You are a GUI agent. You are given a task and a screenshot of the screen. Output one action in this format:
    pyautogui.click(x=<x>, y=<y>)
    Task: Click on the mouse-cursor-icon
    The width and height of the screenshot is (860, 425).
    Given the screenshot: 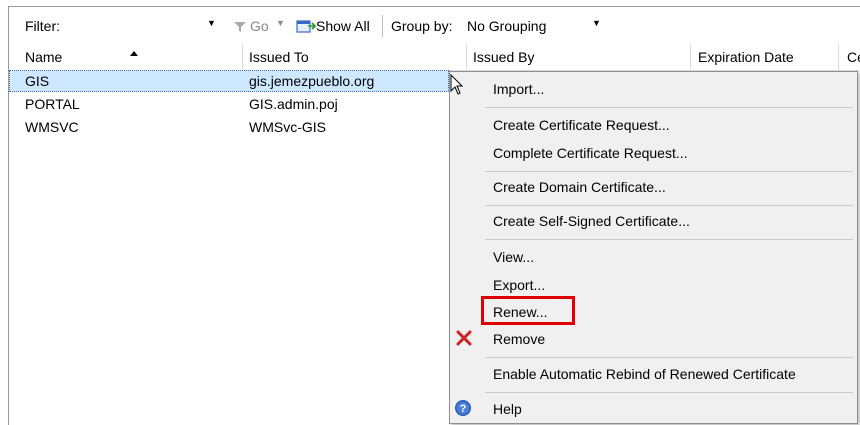 What is the action you would take?
    pyautogui.click(x=457, y=84)
    